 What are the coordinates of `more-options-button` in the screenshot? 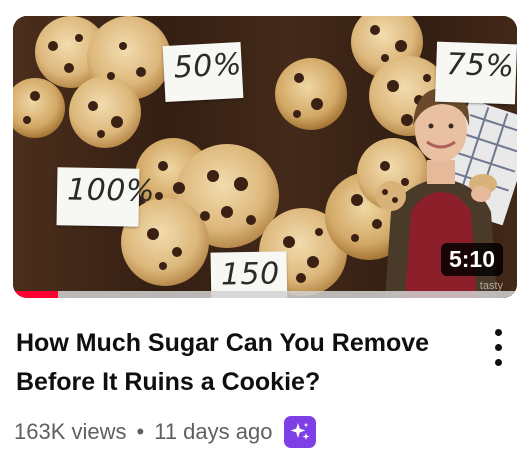 It's located at (499, 348).